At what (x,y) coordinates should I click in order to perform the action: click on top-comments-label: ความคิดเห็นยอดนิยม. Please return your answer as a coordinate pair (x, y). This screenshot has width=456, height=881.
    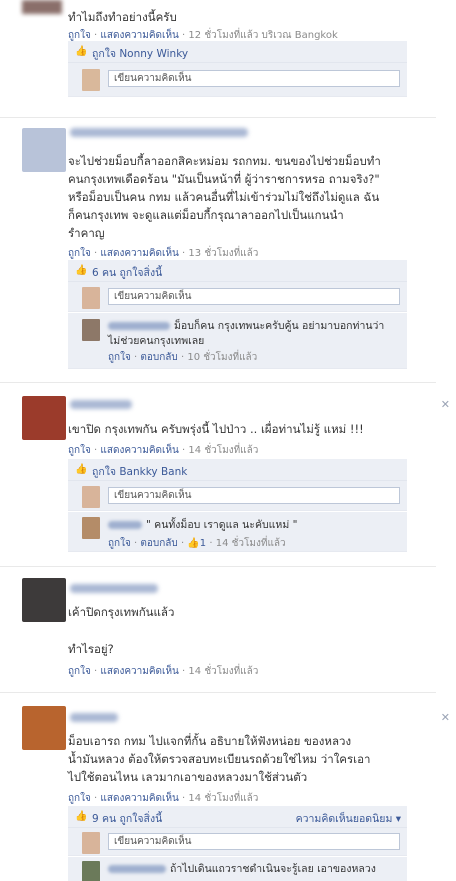
    Looking at the image, I should click on (344, 819).